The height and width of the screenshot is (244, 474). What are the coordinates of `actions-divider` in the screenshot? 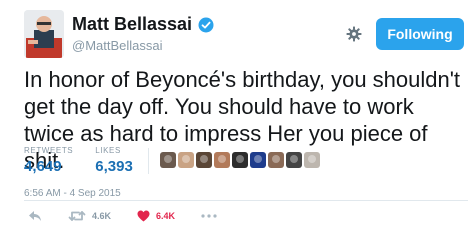 It's located at (246, 200).